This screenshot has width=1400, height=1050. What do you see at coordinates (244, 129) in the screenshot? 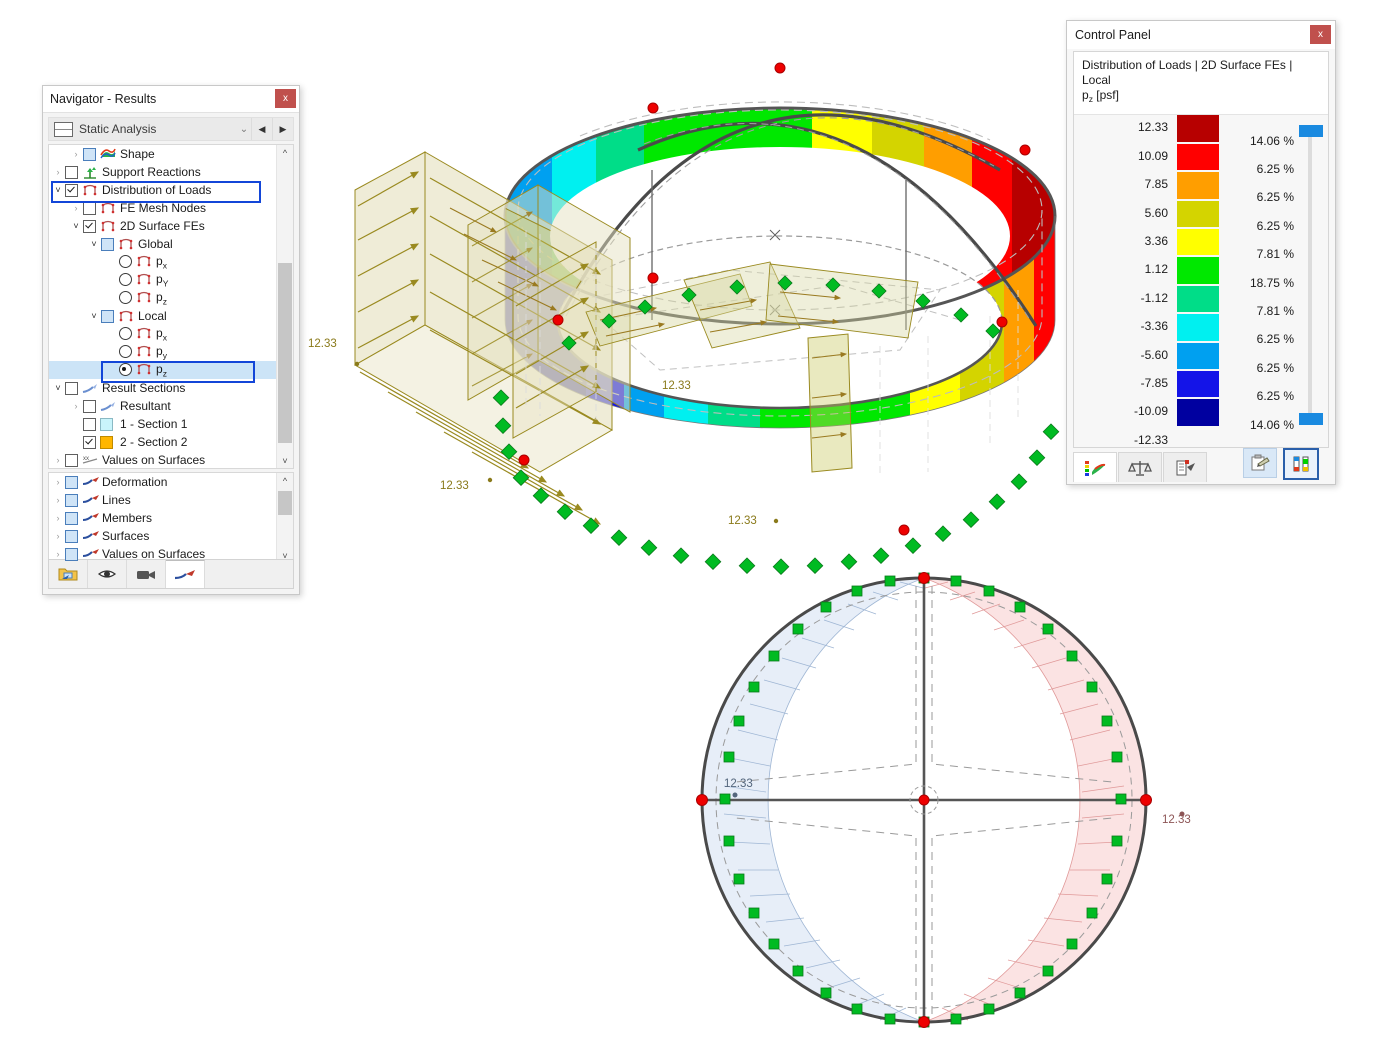
I see `chevron-down-icon: ⌄` at bounding box center [244, 129].